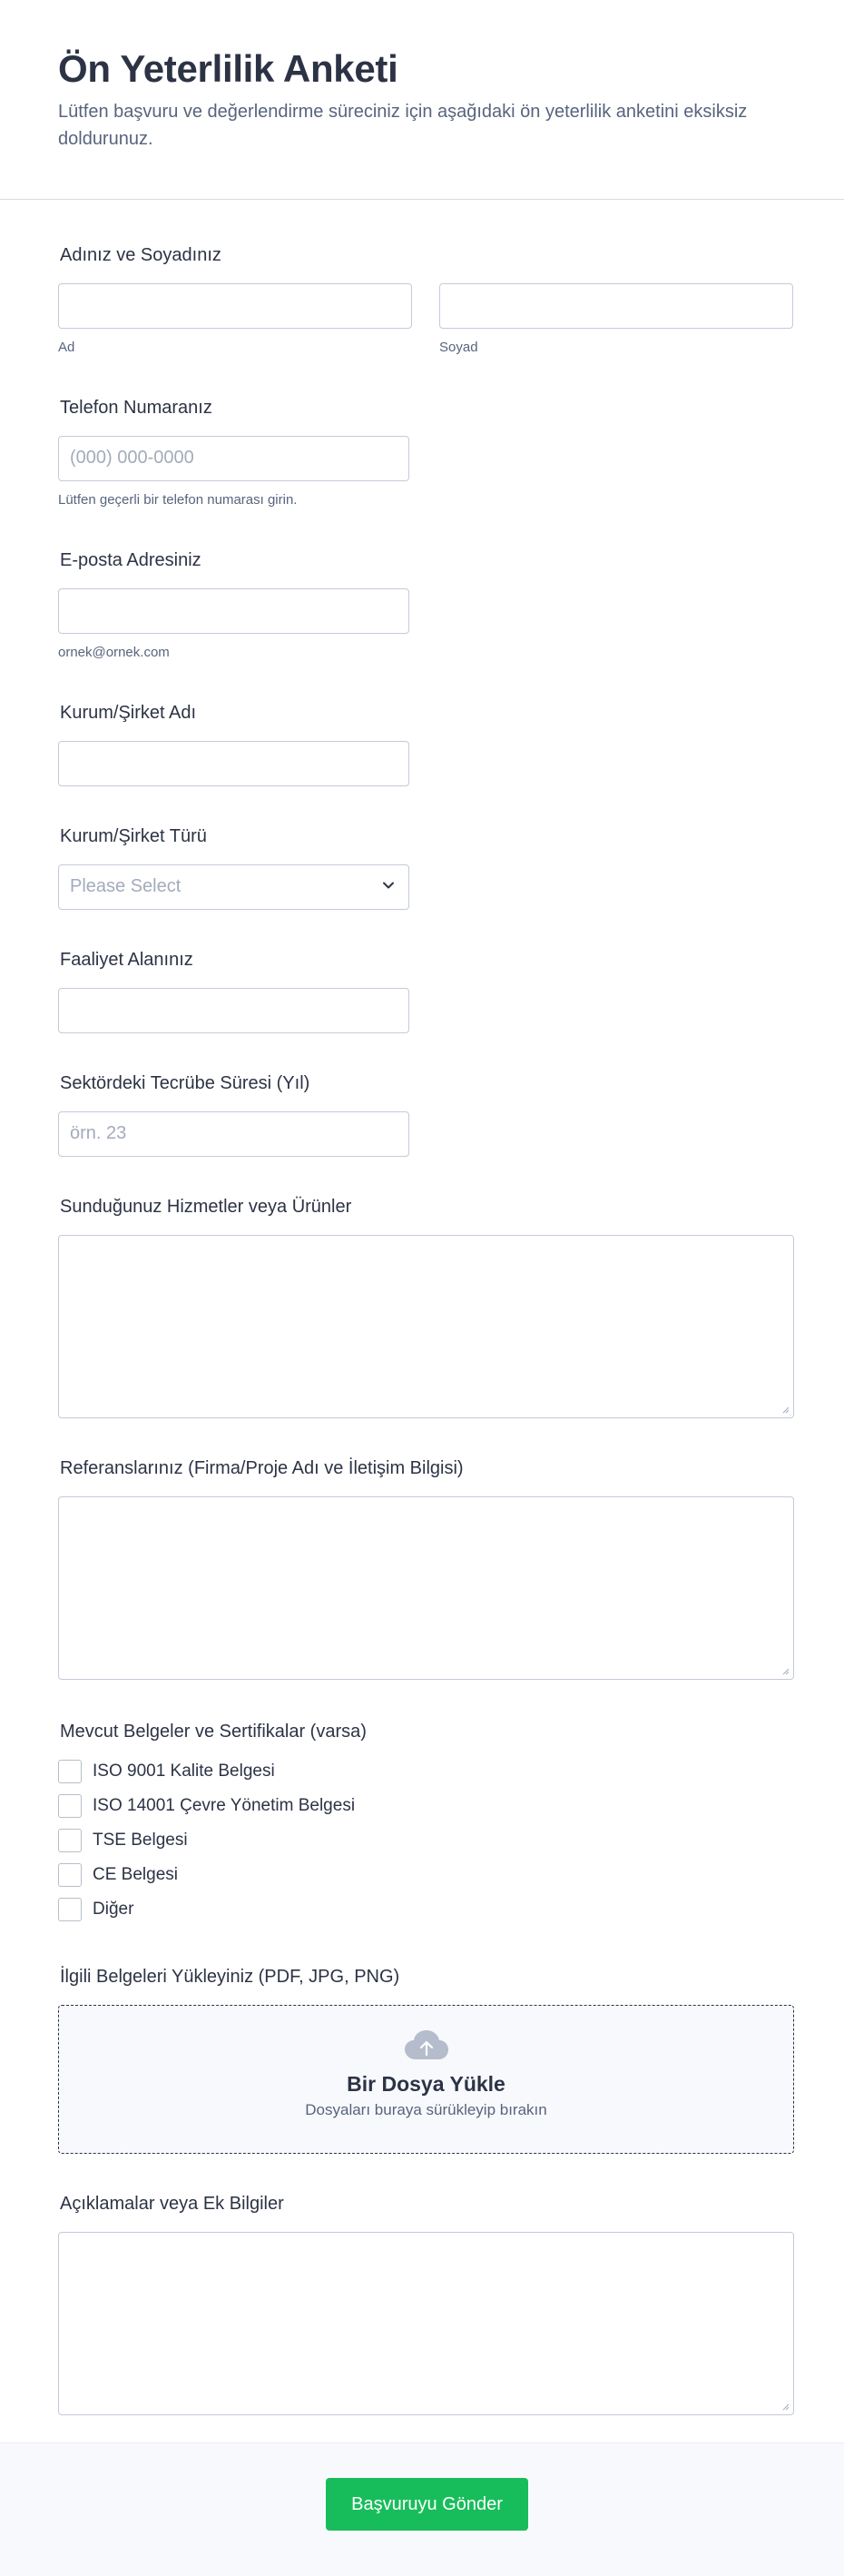  I want to click on certificate-option-label: ISO 14001 Çevre Yönetim Belgesi, so click(224, 1805).